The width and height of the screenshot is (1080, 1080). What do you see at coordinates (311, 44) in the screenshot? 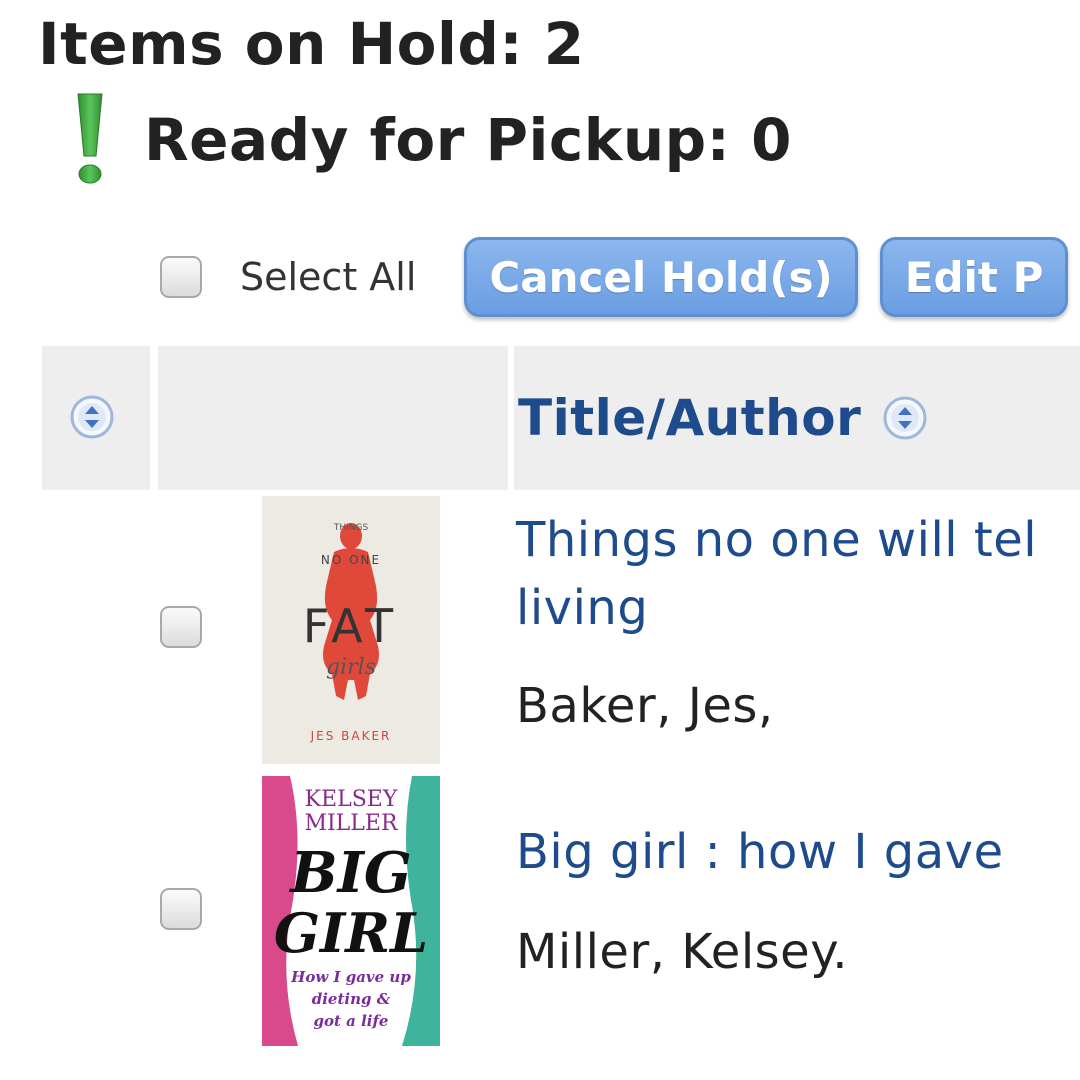
I see `items-on-hold-heading: Items on Hold: 2` at bounding box center [311, 44].